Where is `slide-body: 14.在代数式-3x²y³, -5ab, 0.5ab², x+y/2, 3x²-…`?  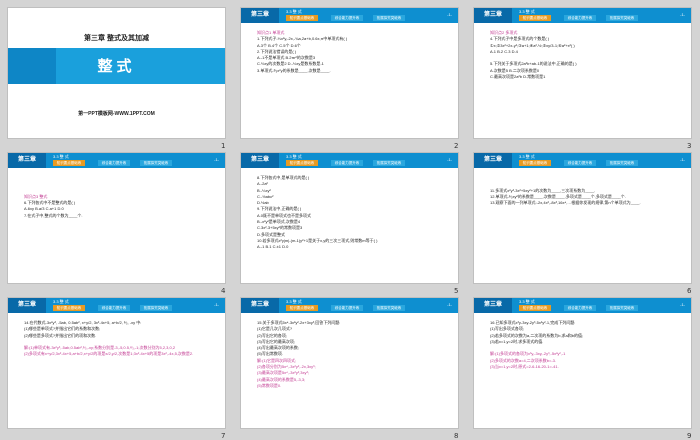 slide-body: 14.在代数式-3x²y³, -5ab, 0.5ab², x+y/2, 3x²-… is located at coordinates (119, 339).